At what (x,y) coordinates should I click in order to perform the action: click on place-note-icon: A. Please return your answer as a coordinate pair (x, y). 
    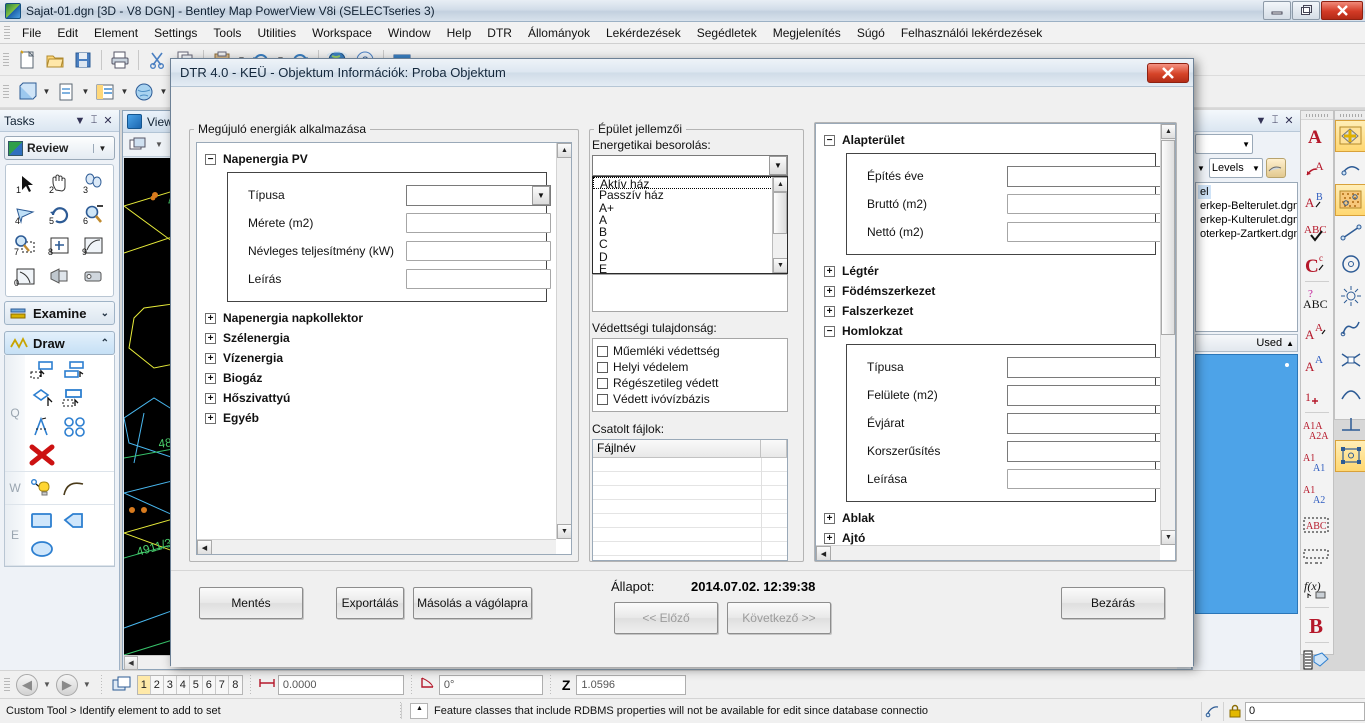
    Looking at the image, I should click on (1317, 168).